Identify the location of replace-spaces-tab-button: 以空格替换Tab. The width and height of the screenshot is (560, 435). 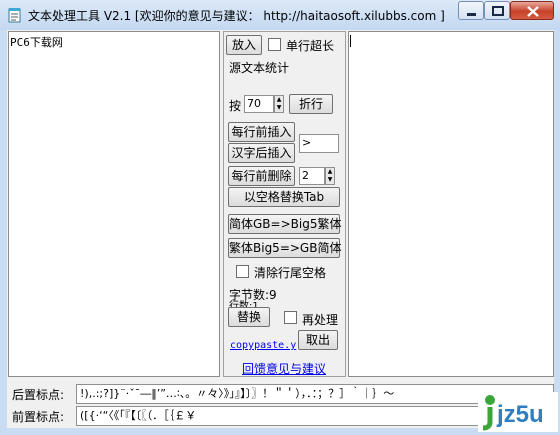
(284, 197).